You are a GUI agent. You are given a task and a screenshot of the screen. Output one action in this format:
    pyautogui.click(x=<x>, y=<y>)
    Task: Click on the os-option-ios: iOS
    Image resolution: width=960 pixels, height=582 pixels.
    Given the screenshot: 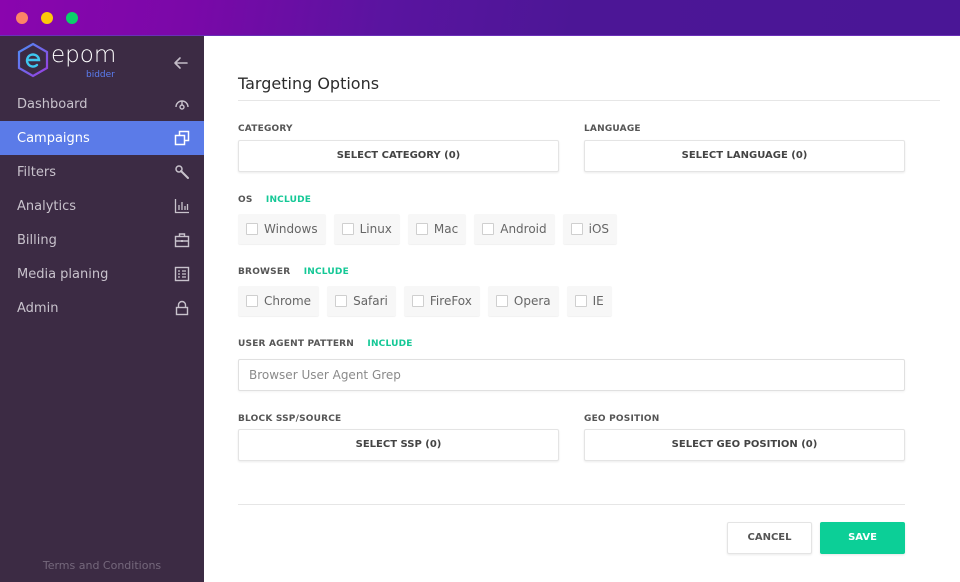 What is the action you would take?
    pyautogui.click(x=590, y=229)
    